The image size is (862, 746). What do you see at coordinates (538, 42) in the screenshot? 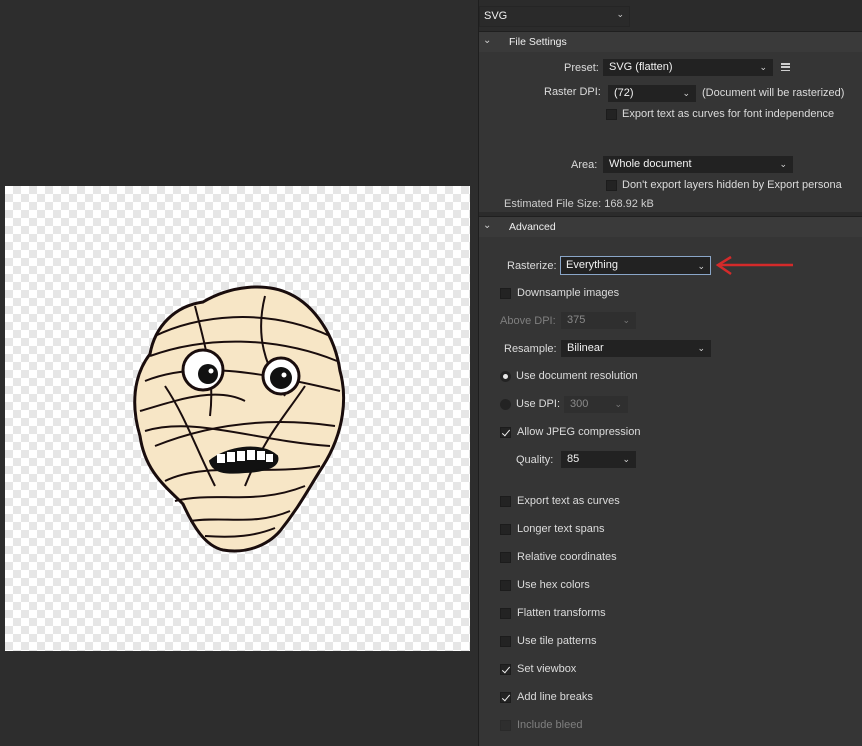
I see `file-settings-title: File Settings` at bounding box center [538, 42].